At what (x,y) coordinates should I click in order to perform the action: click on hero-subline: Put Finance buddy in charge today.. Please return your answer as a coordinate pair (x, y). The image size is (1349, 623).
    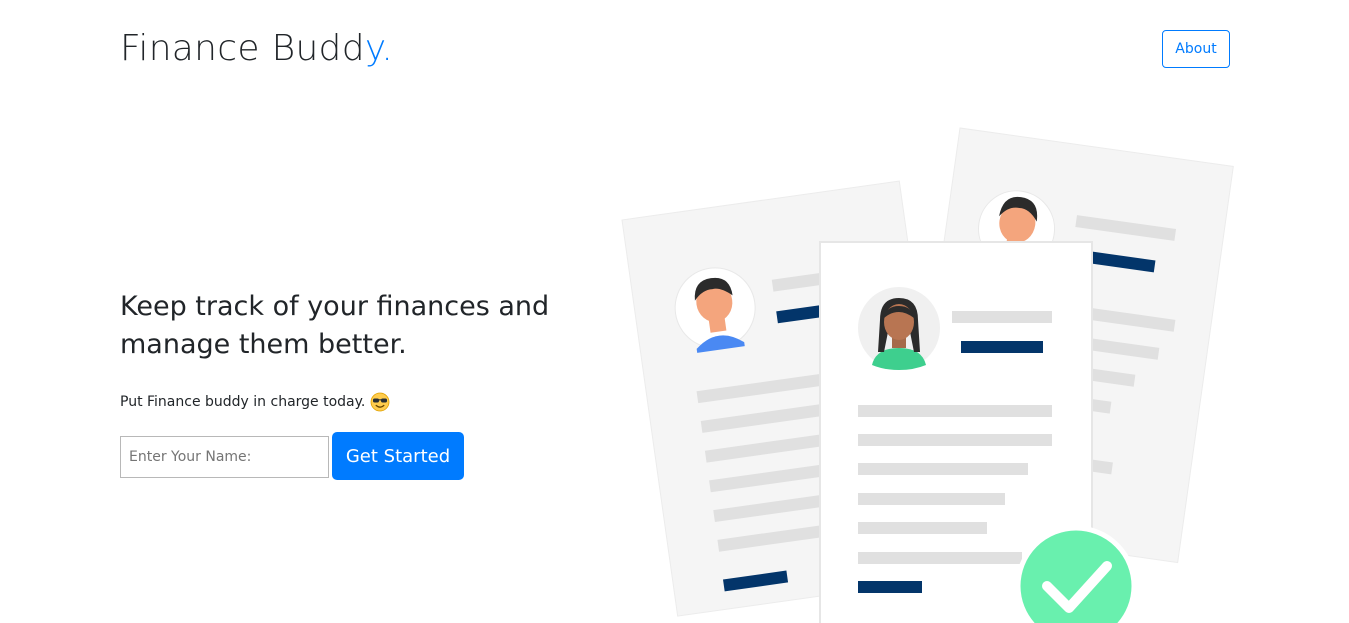
    Looking at the image, I should click on (255, 402).